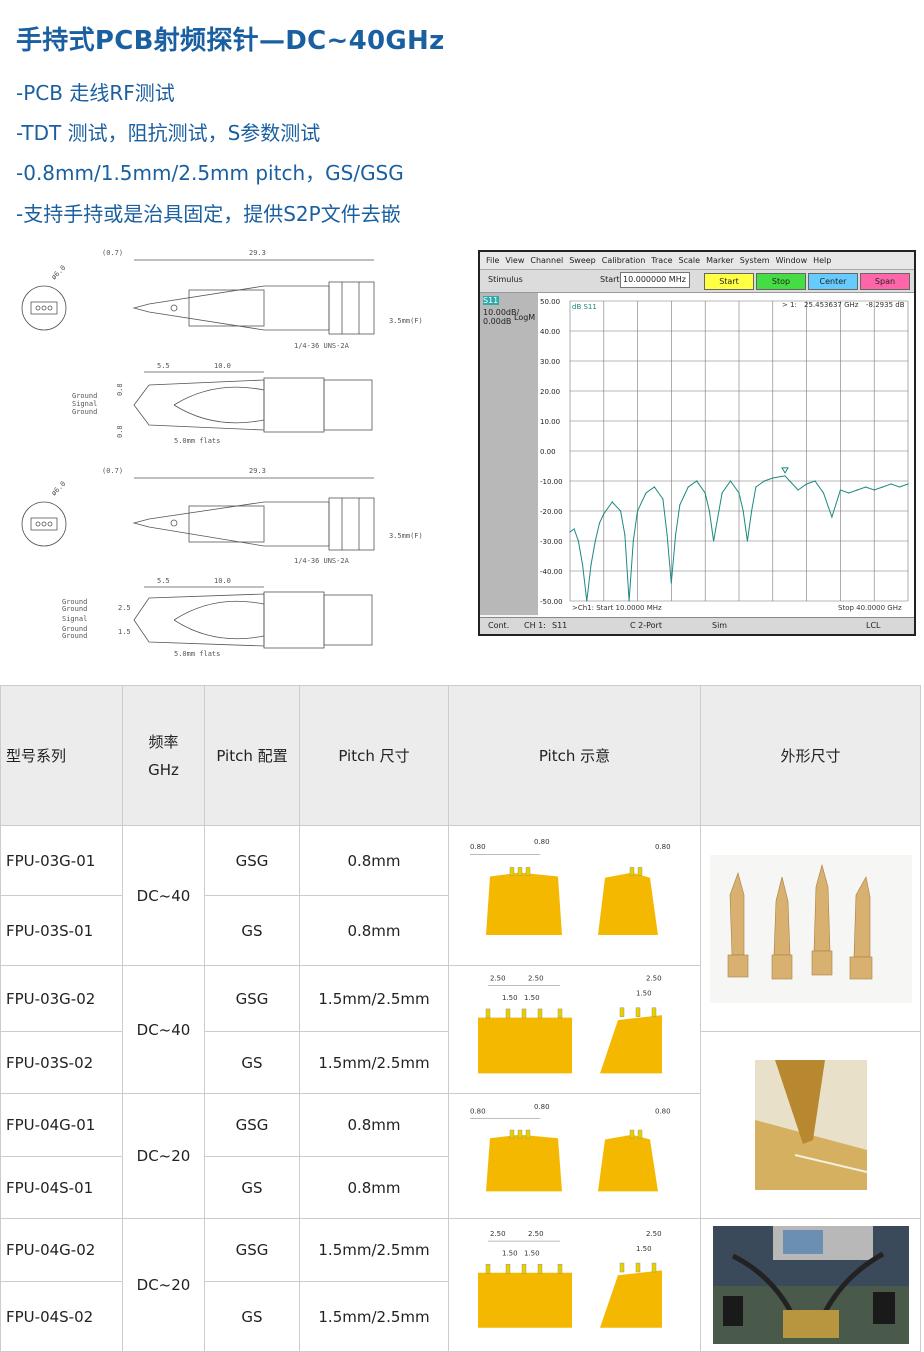 The width and height of the screenshot is (924, 1352). Describe the element at coordinates (870, 608) in the screenshot. I see `stop-footer: Stop 40.0000 GHz` at that location.